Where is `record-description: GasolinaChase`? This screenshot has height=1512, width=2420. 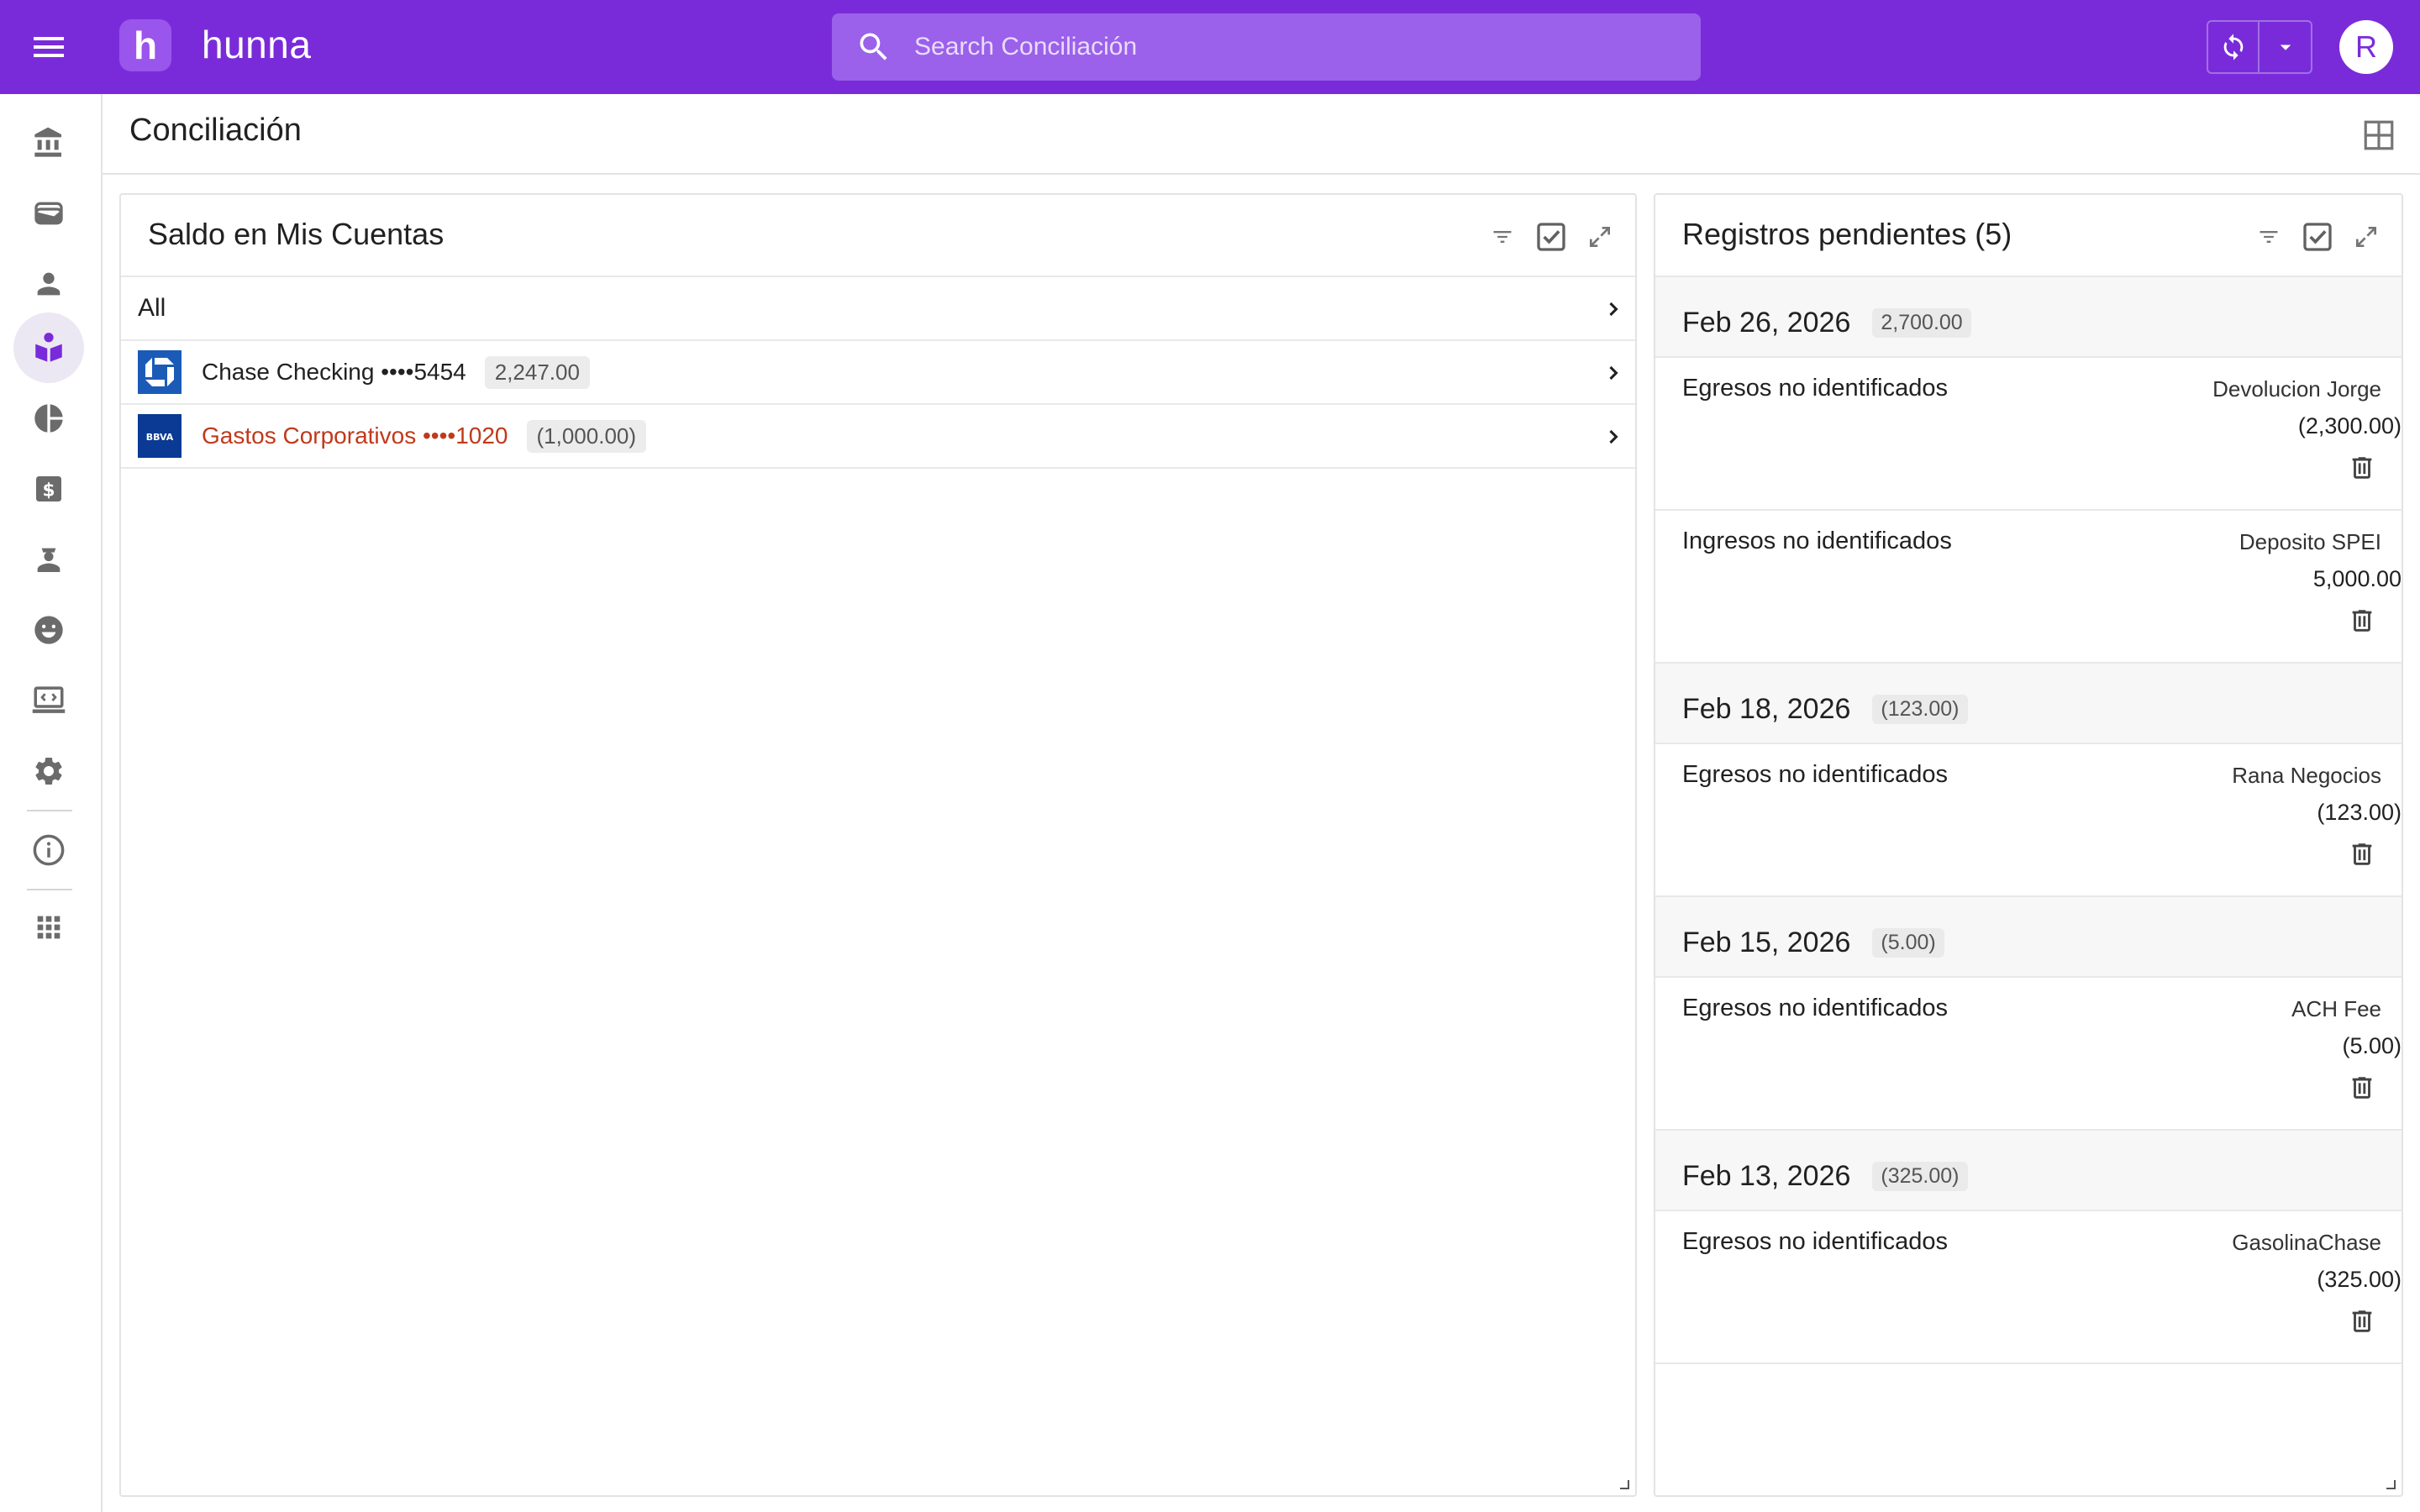
record-description: GasolinaChase is located at coordinates (2306, 1242).